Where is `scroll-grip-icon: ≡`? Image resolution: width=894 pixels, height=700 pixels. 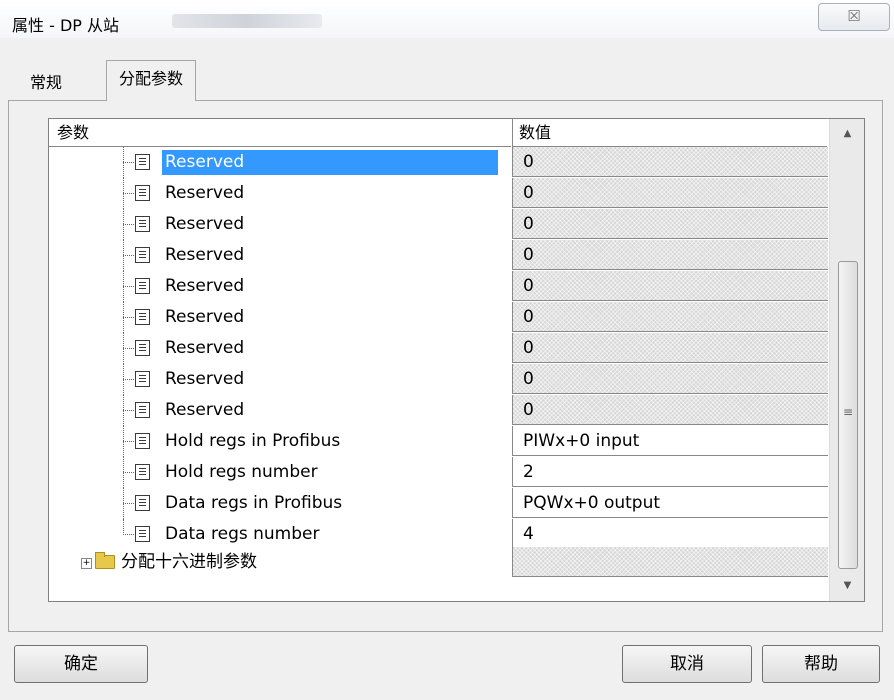 scroll-grip-icon: ≡ is located at coordinates (848, 412).